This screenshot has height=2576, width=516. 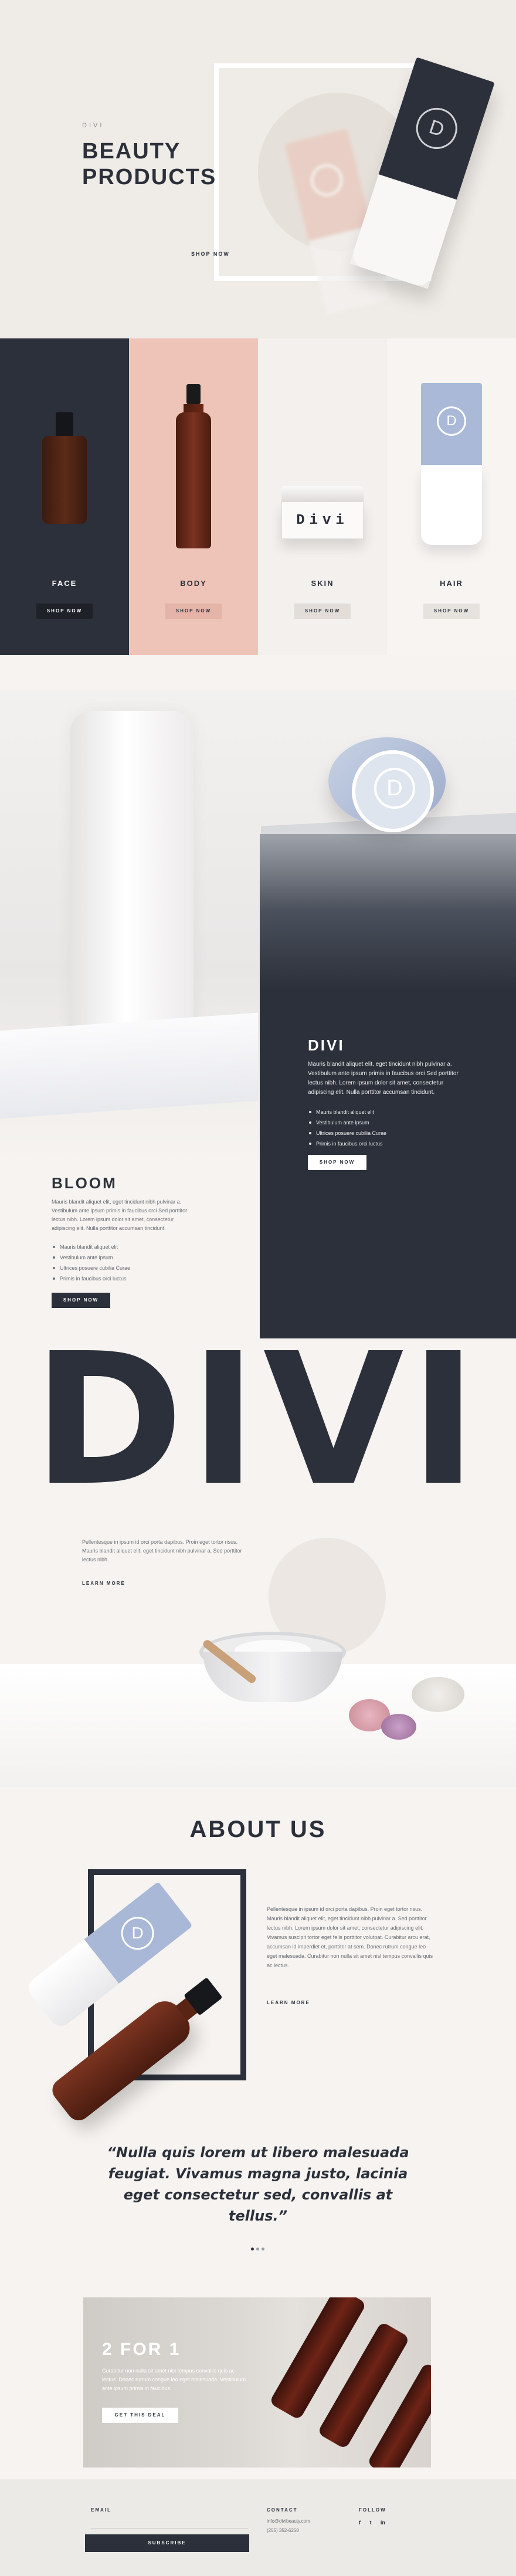 What do you see at coordinates (438, 1694) in the screenshot?
I see `sea-urchin-white-image` at bounding box center [438, 1694].